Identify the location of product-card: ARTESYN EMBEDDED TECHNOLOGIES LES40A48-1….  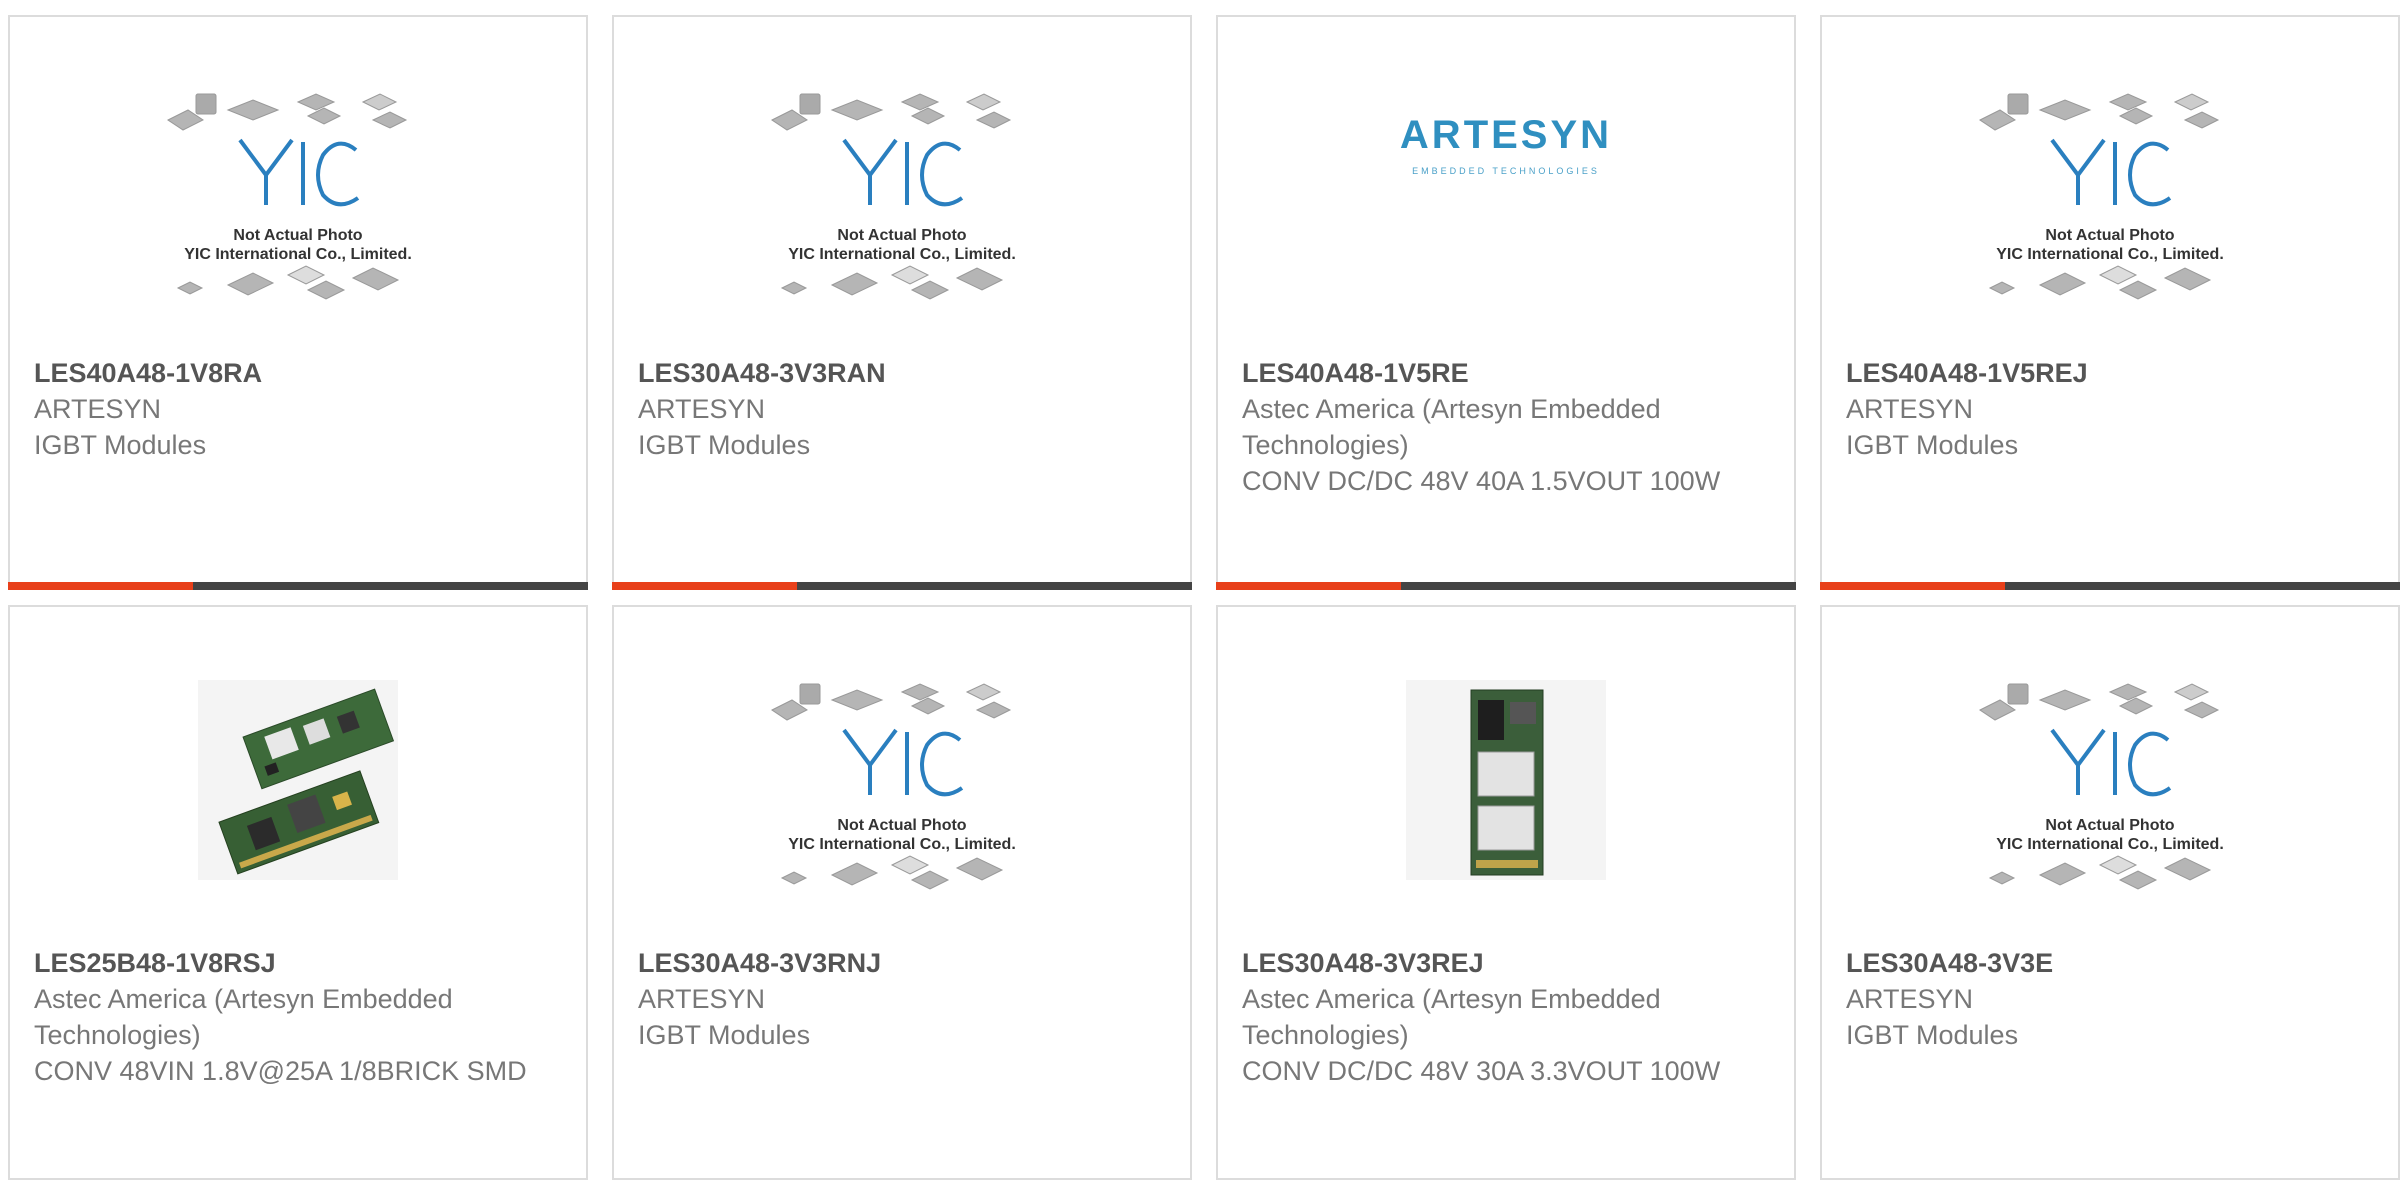
(1506, 302).